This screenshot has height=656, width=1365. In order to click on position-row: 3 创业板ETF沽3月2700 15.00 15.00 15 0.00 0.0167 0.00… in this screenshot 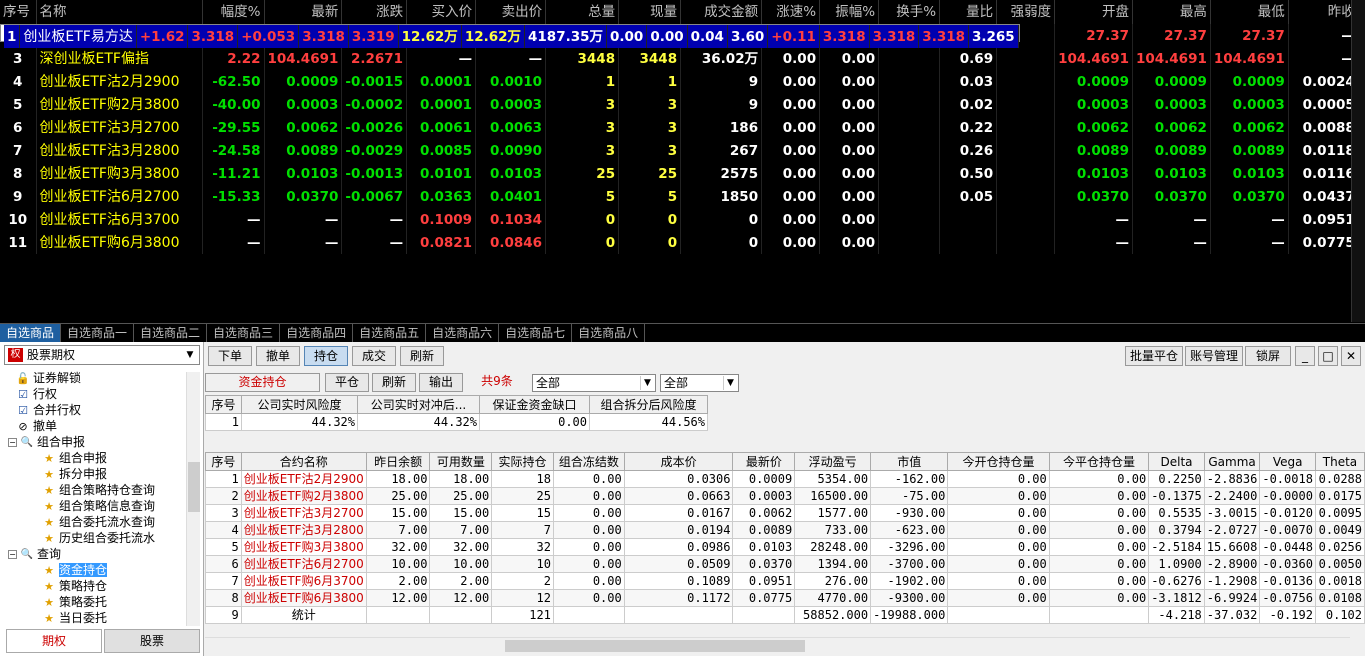, I will do `click(785, 513)`.